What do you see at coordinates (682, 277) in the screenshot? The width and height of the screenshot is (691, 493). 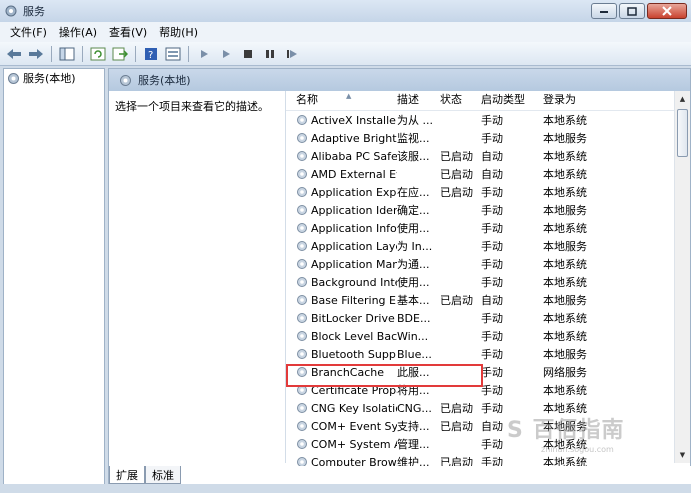 I see `vertical-scrollbar: ▲ ▼` at bounding box center [682, 277].